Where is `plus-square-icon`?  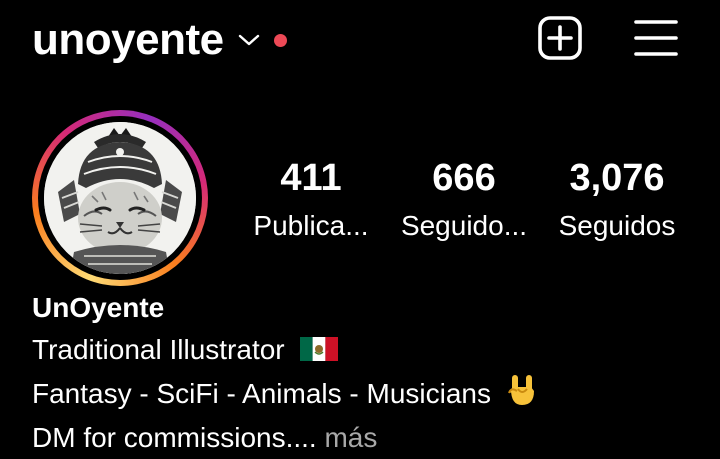
plus-square-icon is located at coordinates (560, 40).